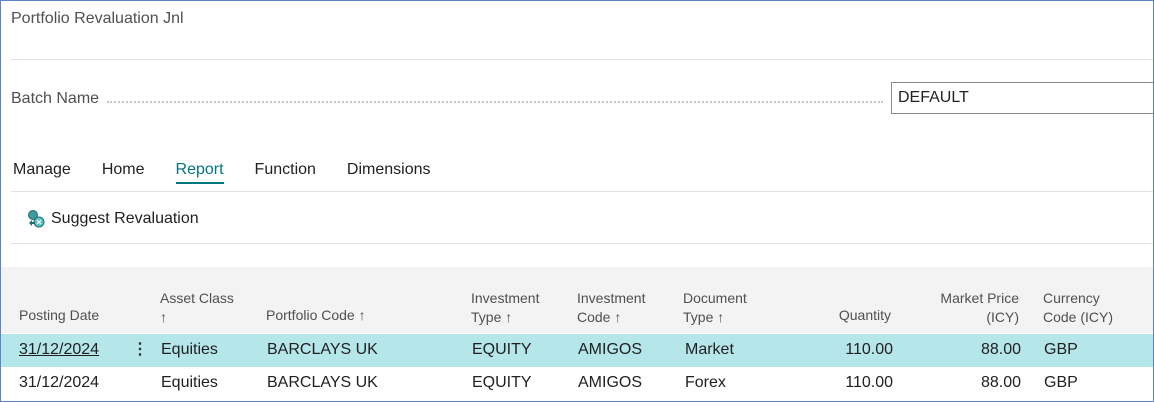 The height and width of the screenshot is (402, 1154). Describe the element at coordinates (316, 315) in the screenshot. I see `column-header-portfolio-code: Portfolio Code ↑` at that location.